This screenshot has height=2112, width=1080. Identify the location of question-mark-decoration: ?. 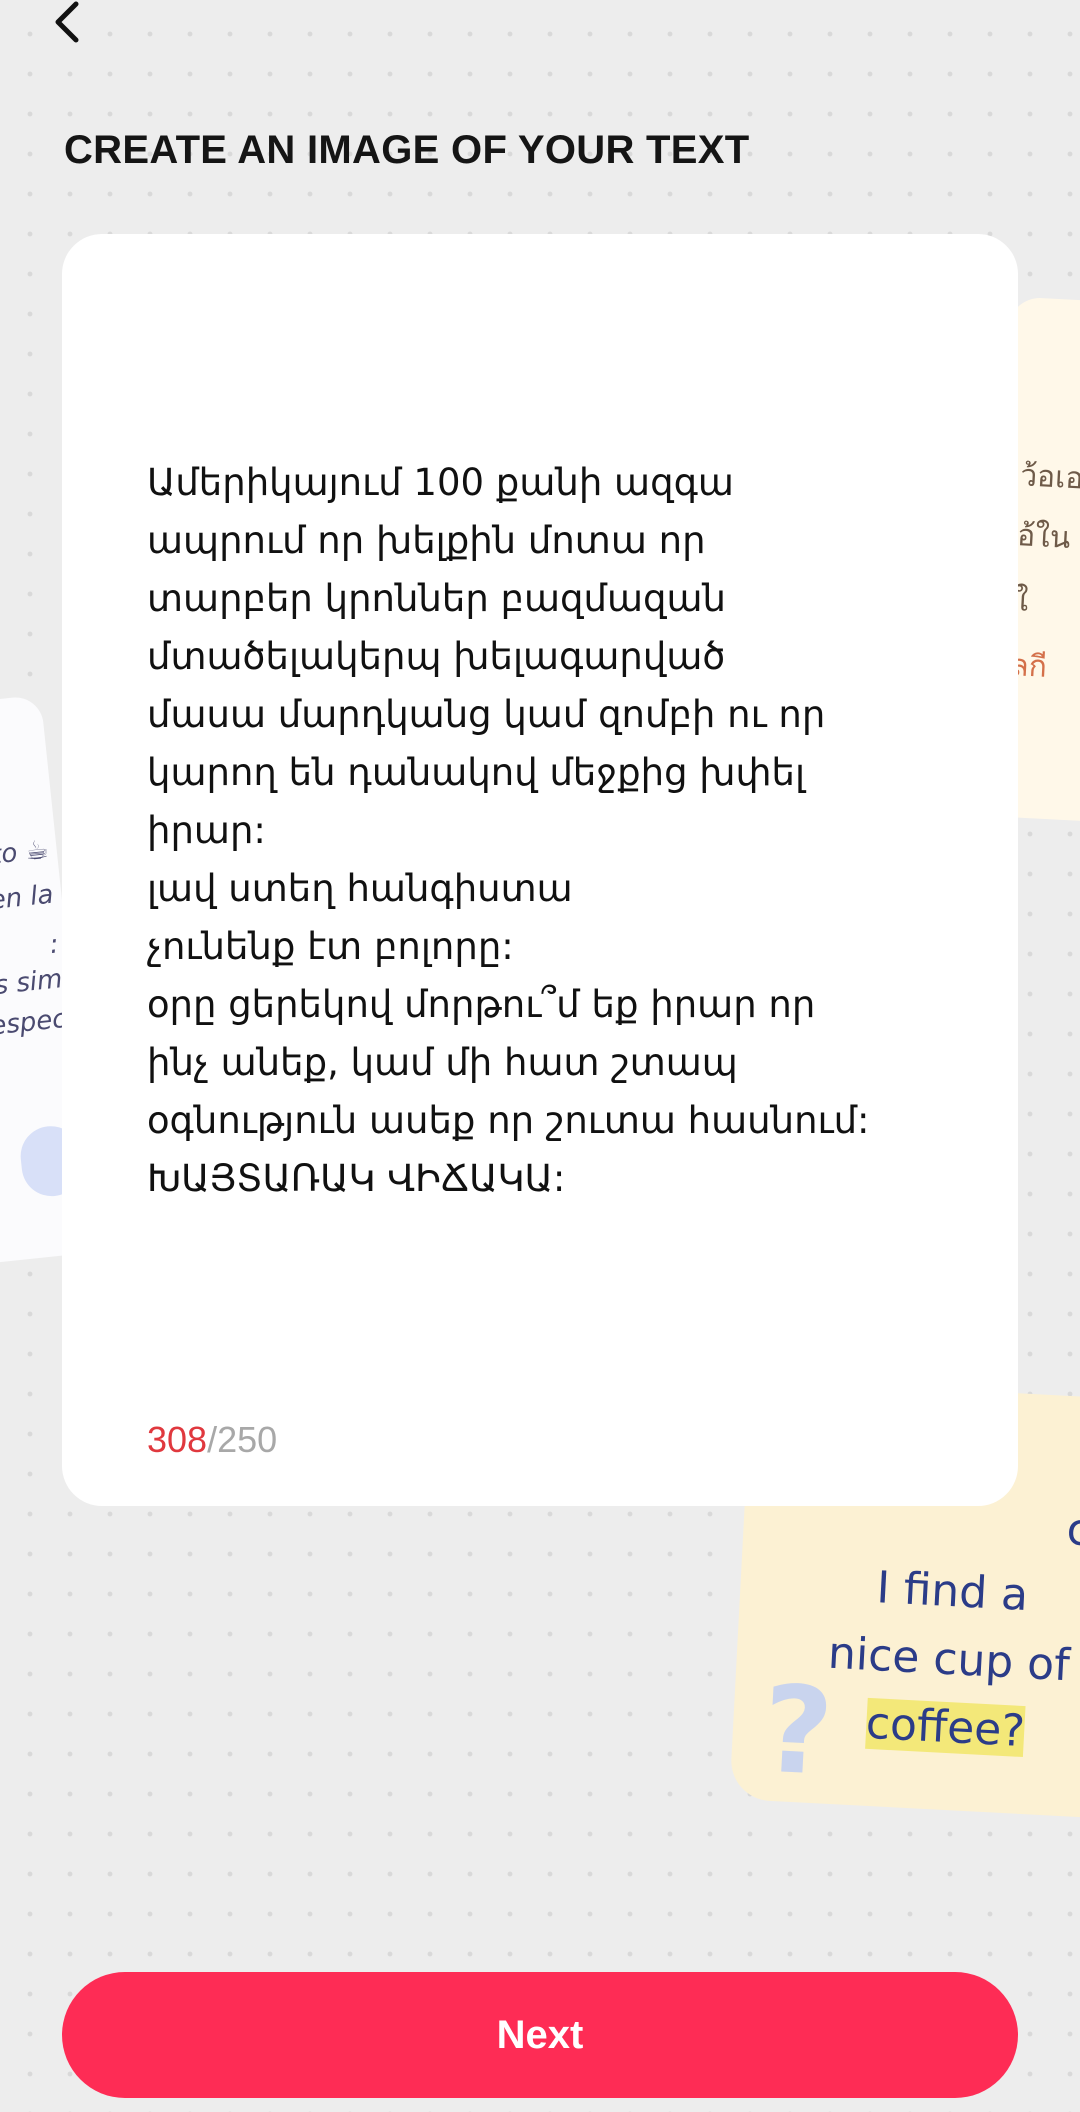
(798, 1731).